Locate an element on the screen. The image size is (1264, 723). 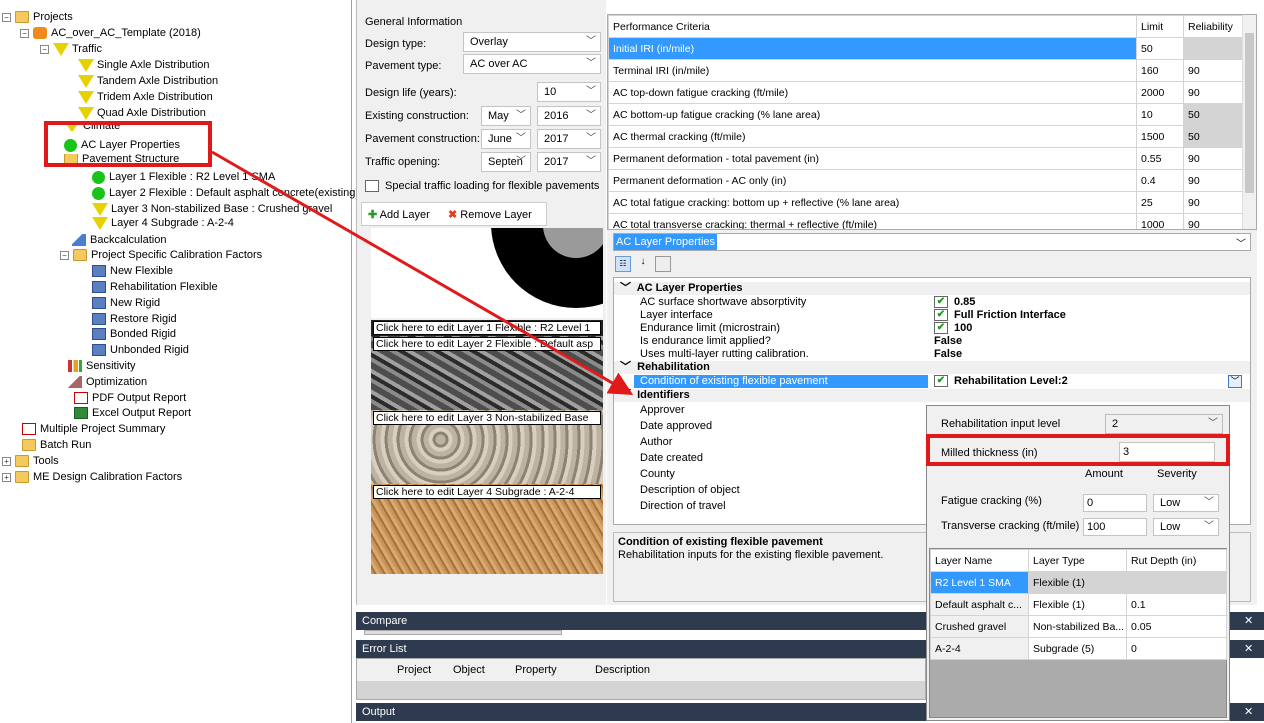
layer-name-cell: Crushed gravel is located at coordinates (979, 626).